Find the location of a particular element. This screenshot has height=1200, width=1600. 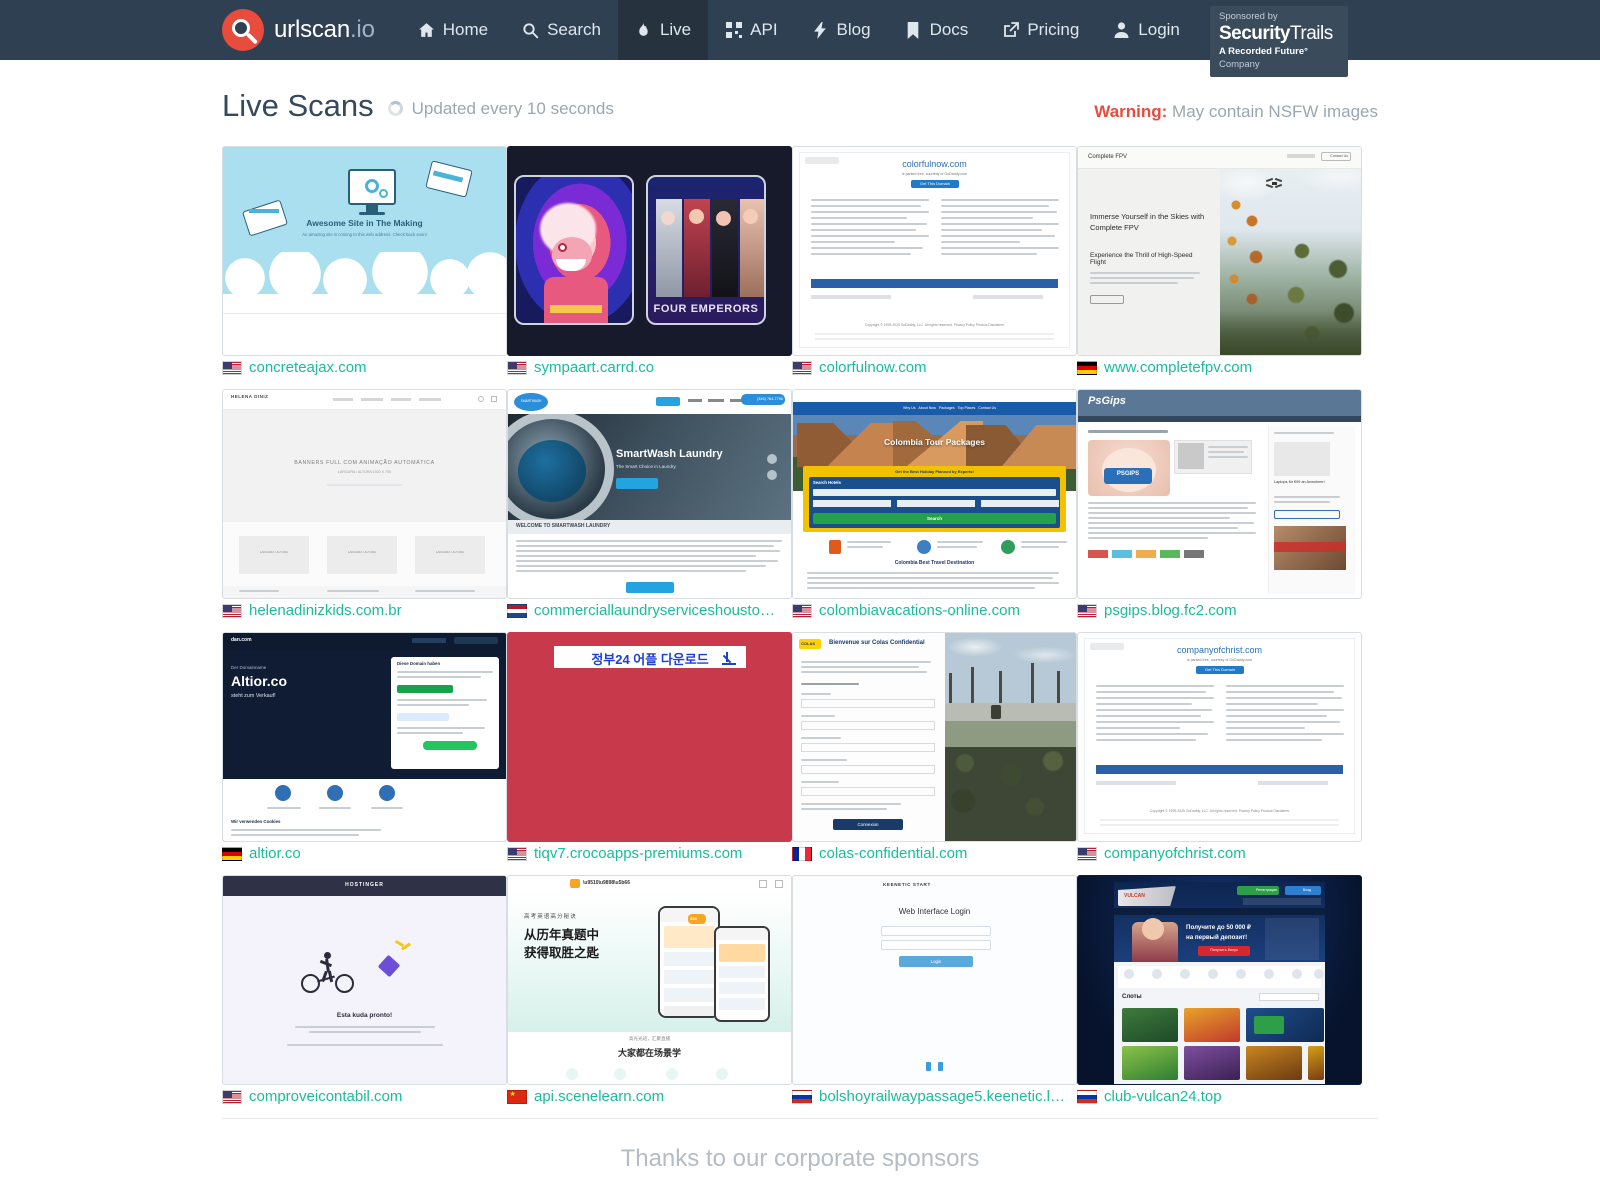

nav-item-login: Login is located at coordinates (1146, 30).